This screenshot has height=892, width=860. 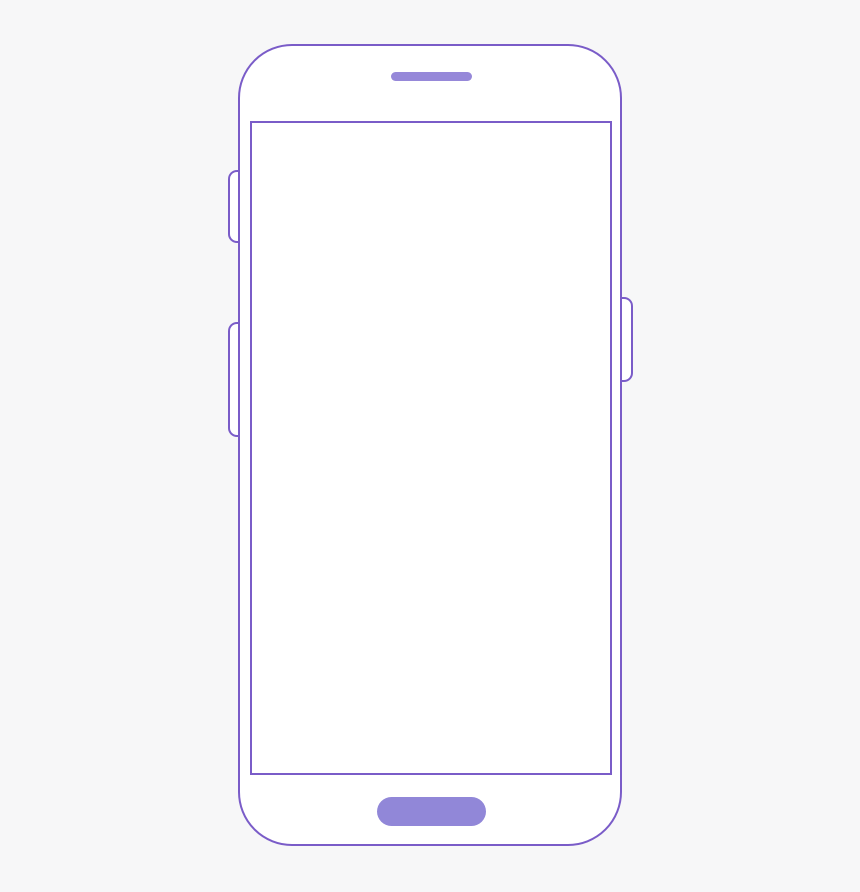 I want to click on home-button-icon, so click(x=431, y=811).